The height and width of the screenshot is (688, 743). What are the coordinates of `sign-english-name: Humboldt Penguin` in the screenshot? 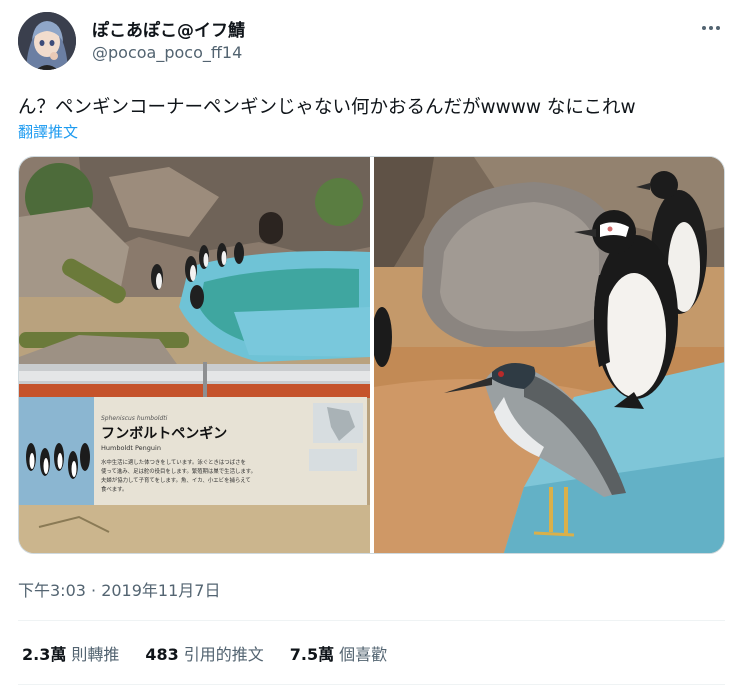 It's located at (131, 448).